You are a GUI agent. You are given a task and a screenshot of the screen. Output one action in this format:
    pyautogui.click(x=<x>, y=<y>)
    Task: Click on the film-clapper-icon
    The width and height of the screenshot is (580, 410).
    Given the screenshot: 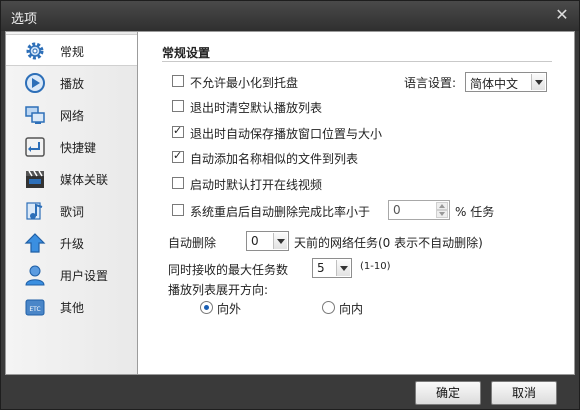 What is the action you would take?
    pyautogui.click(x=35, y=179)
    